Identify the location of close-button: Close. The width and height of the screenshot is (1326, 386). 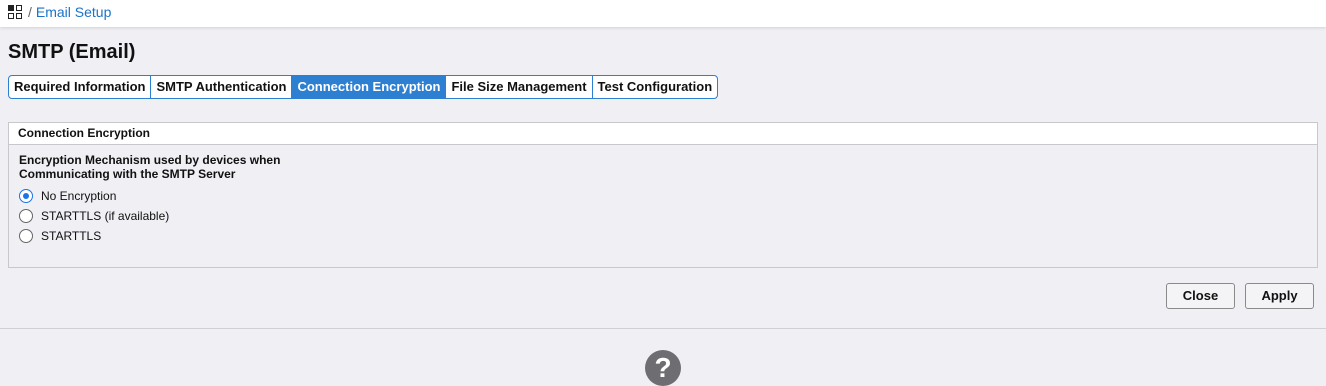
(1200, 296).